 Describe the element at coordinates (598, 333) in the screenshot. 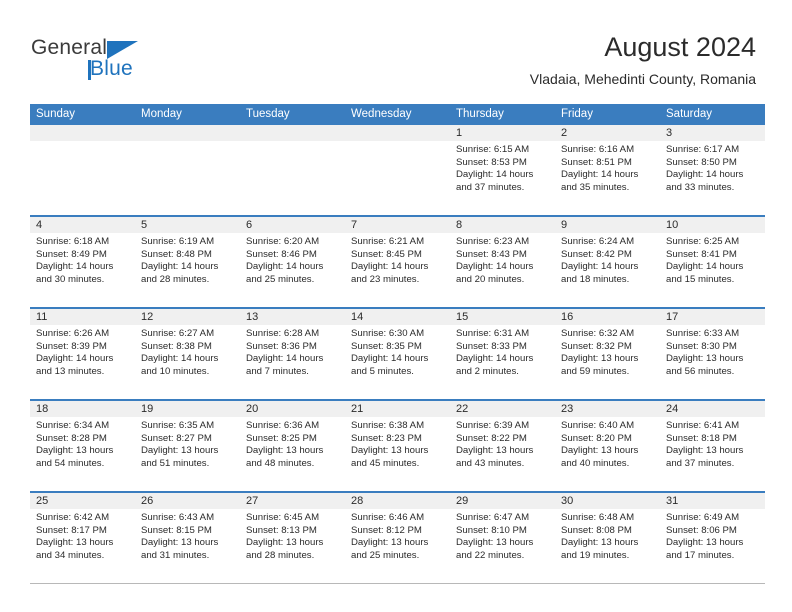

I see `sunrise-text: Sunrise: 6:32 AM` at that location.